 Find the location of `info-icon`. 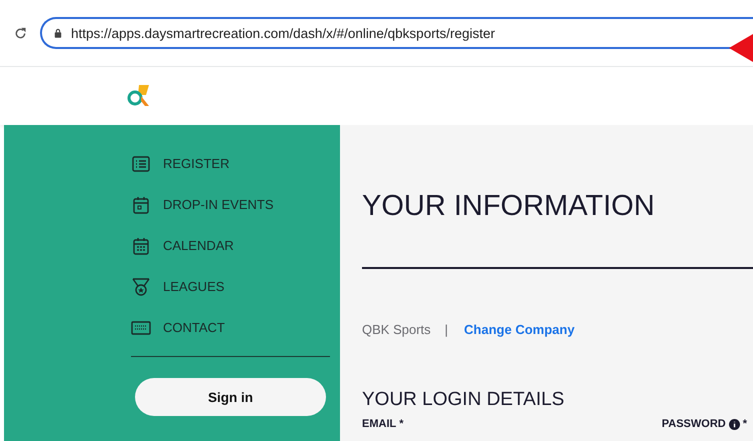

info-icon is located at coordinates (734, 424).